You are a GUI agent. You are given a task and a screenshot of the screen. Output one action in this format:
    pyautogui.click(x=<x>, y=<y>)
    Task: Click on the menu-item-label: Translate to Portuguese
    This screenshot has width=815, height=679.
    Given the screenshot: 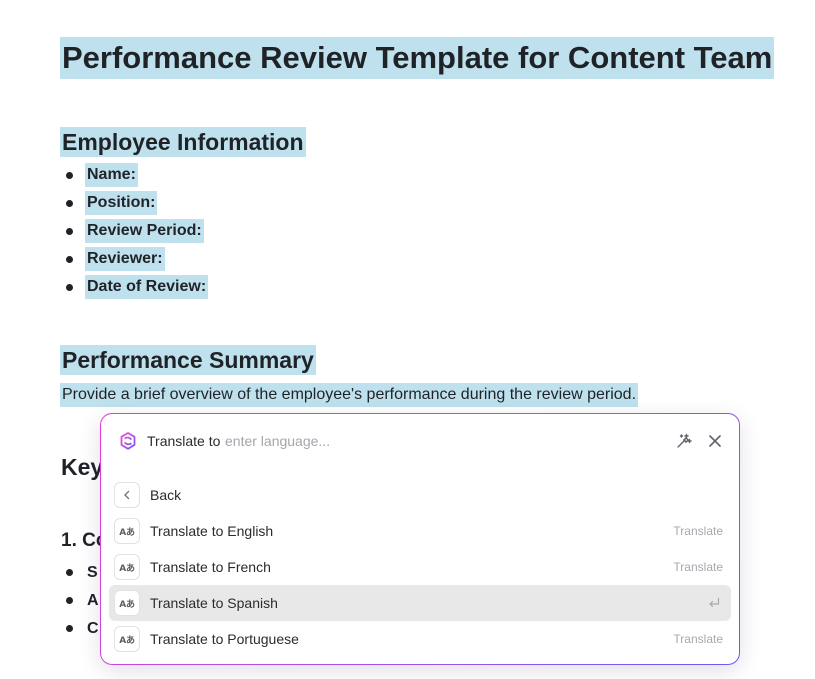 What is the action you would take?
    pyautogui.click(x=224, y=639)
    